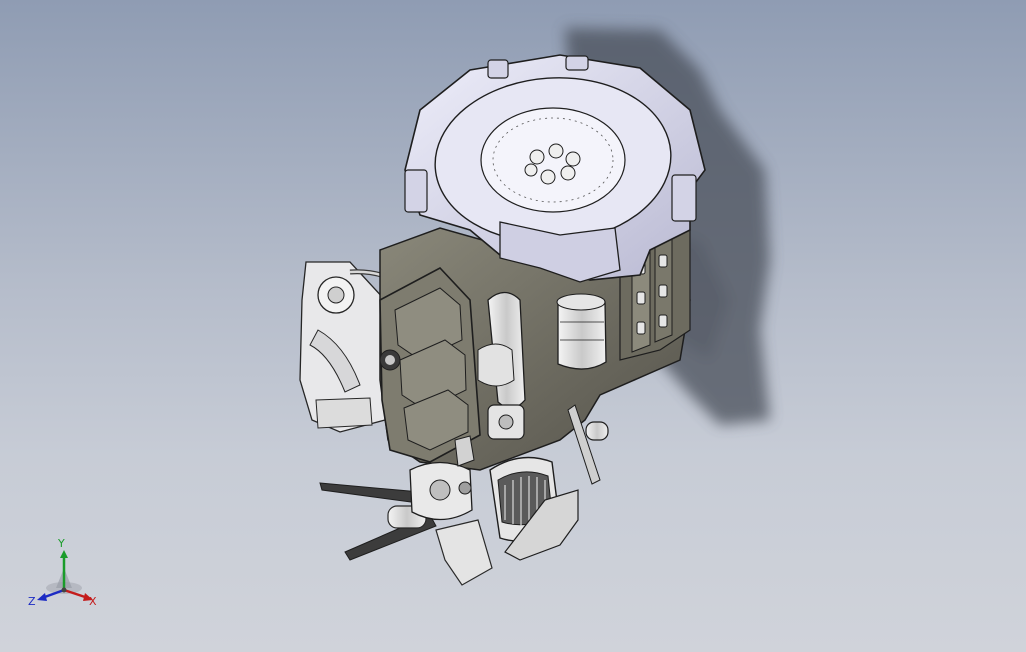 The image size is (1026, 652). I want to click on axis-y-label: Y, so click(61, 543).